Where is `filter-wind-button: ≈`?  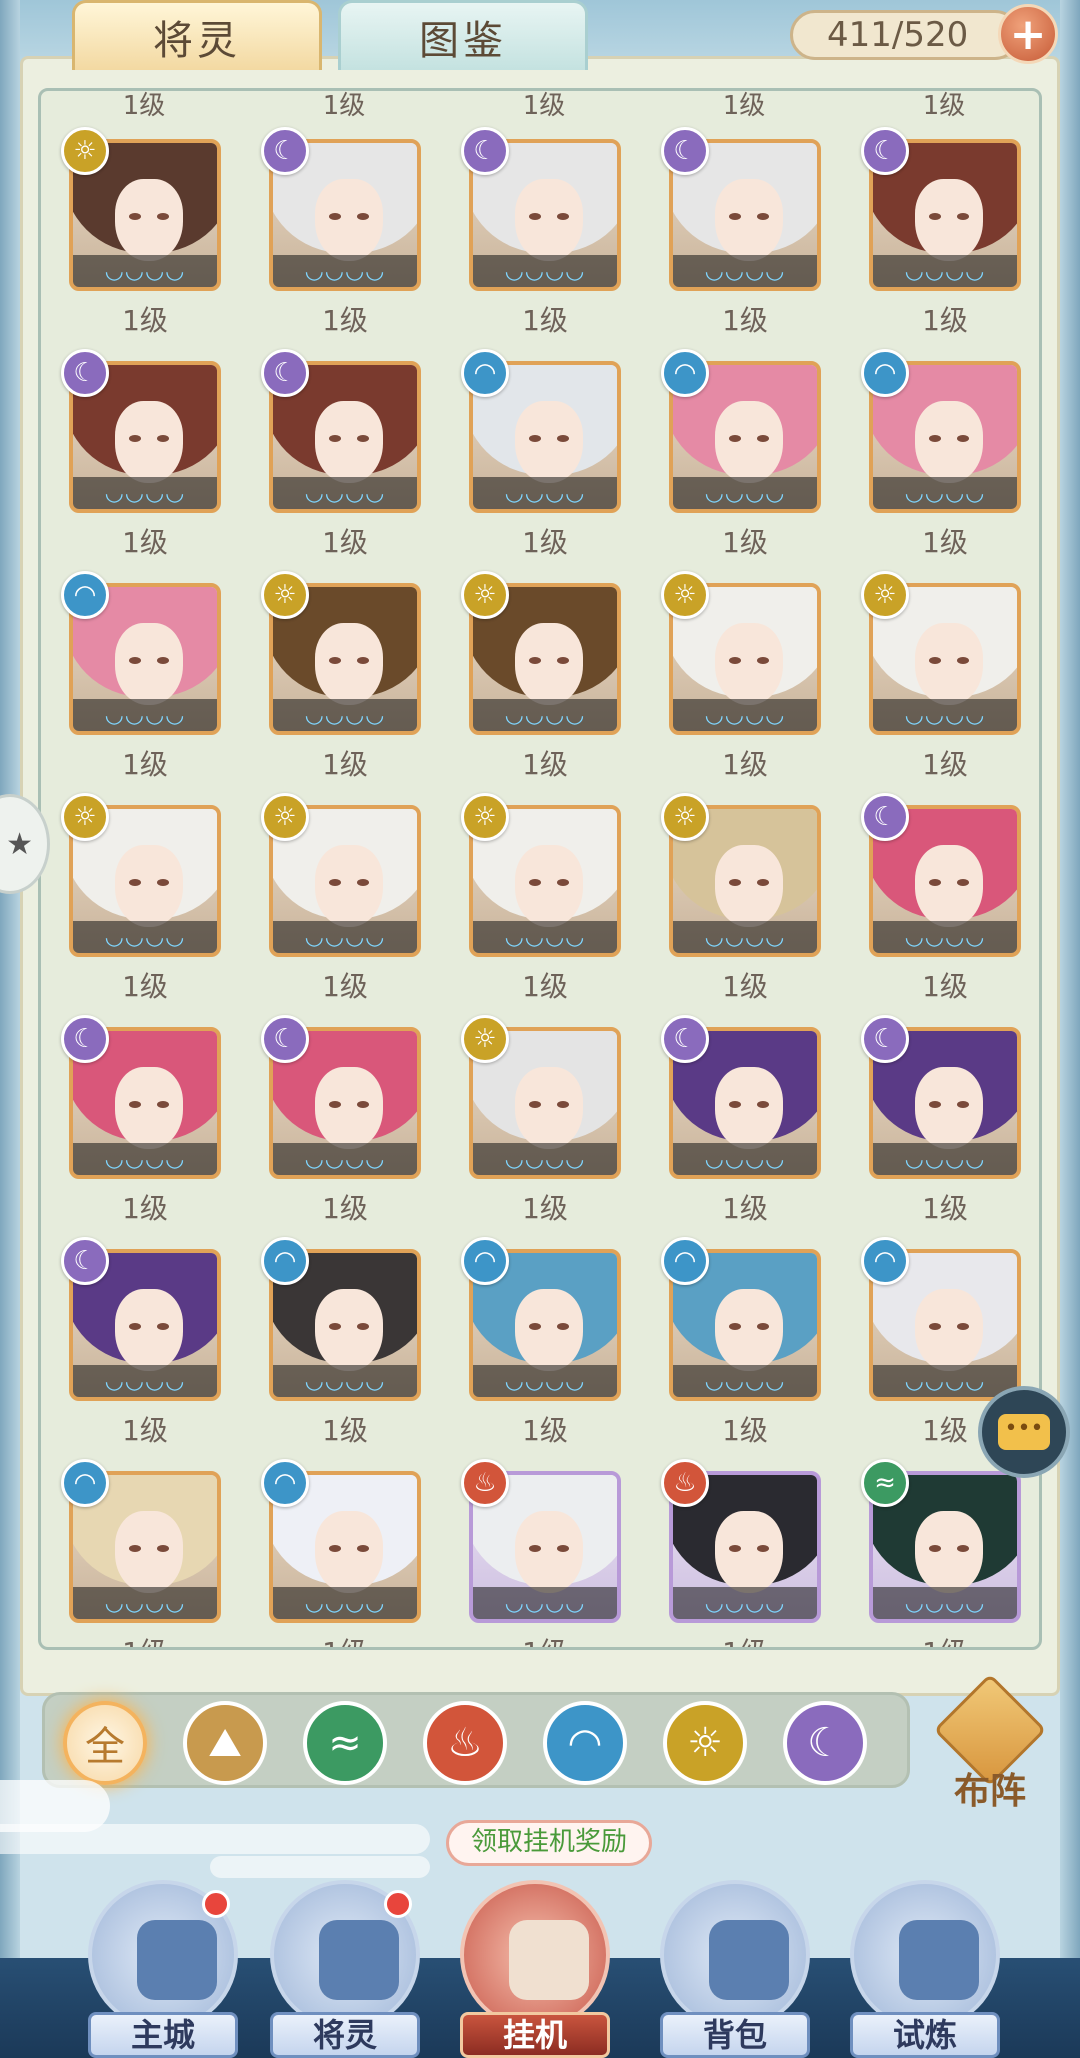 filter-wind-button: ≈ is located at coordinates (345, 1743).